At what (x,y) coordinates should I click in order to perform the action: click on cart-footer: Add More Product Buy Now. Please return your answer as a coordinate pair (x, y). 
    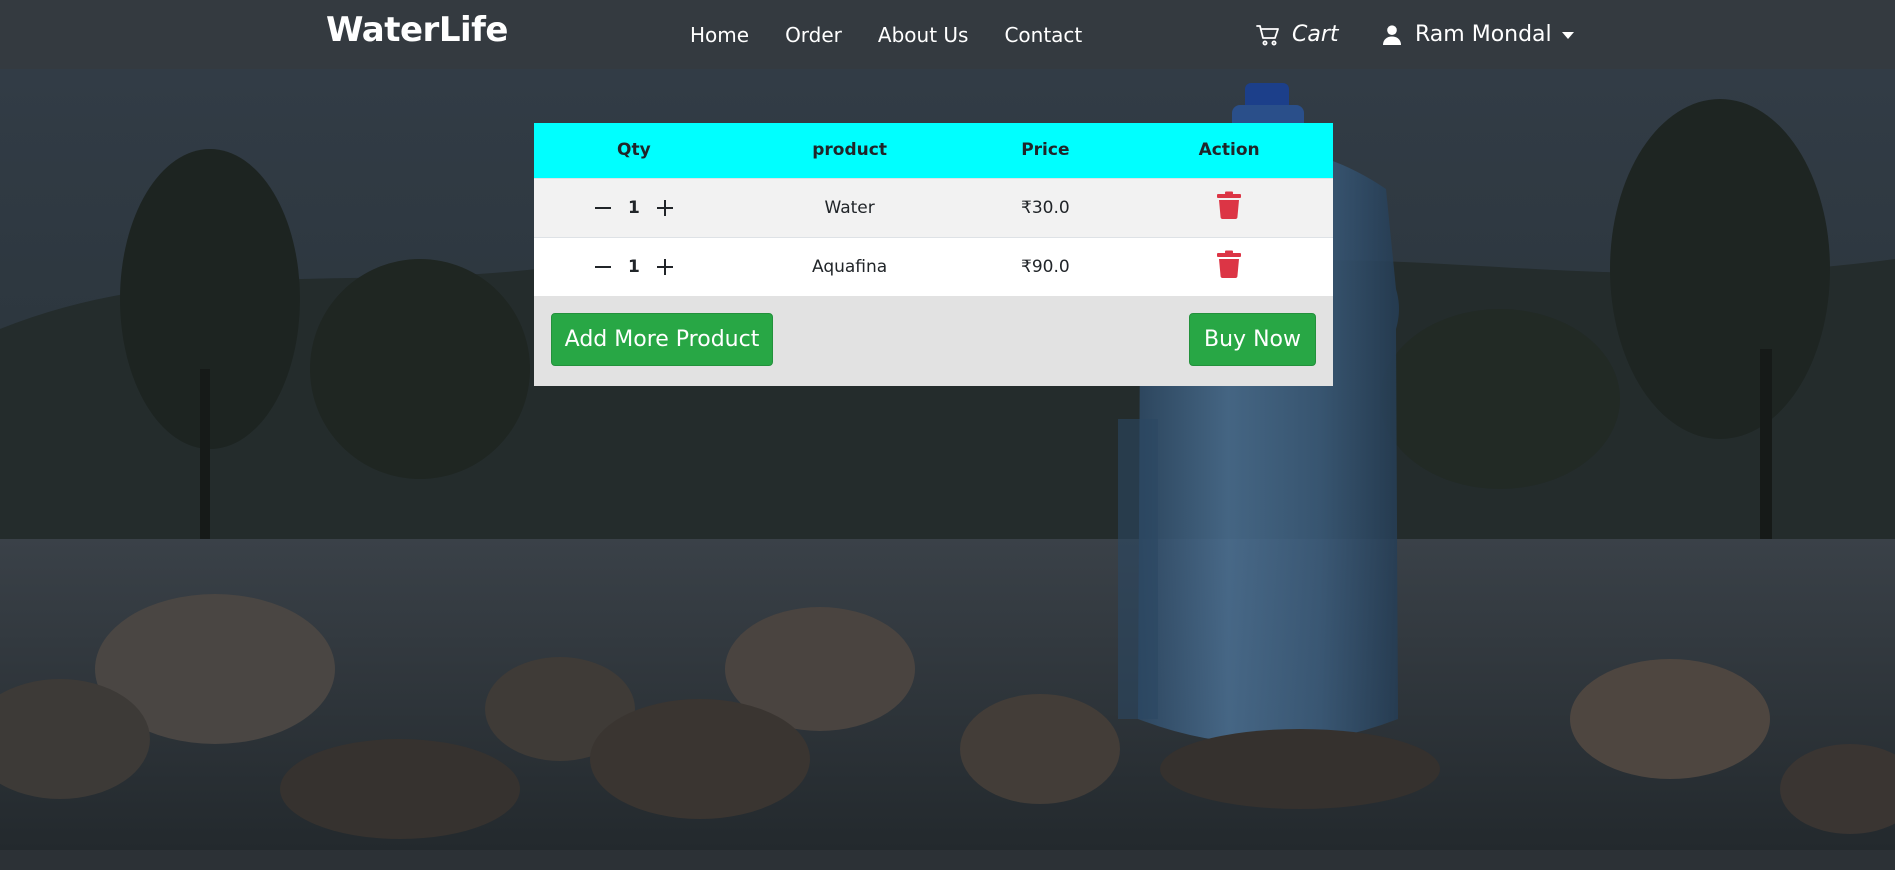
    Looking at the image, I should click on (933, 341).